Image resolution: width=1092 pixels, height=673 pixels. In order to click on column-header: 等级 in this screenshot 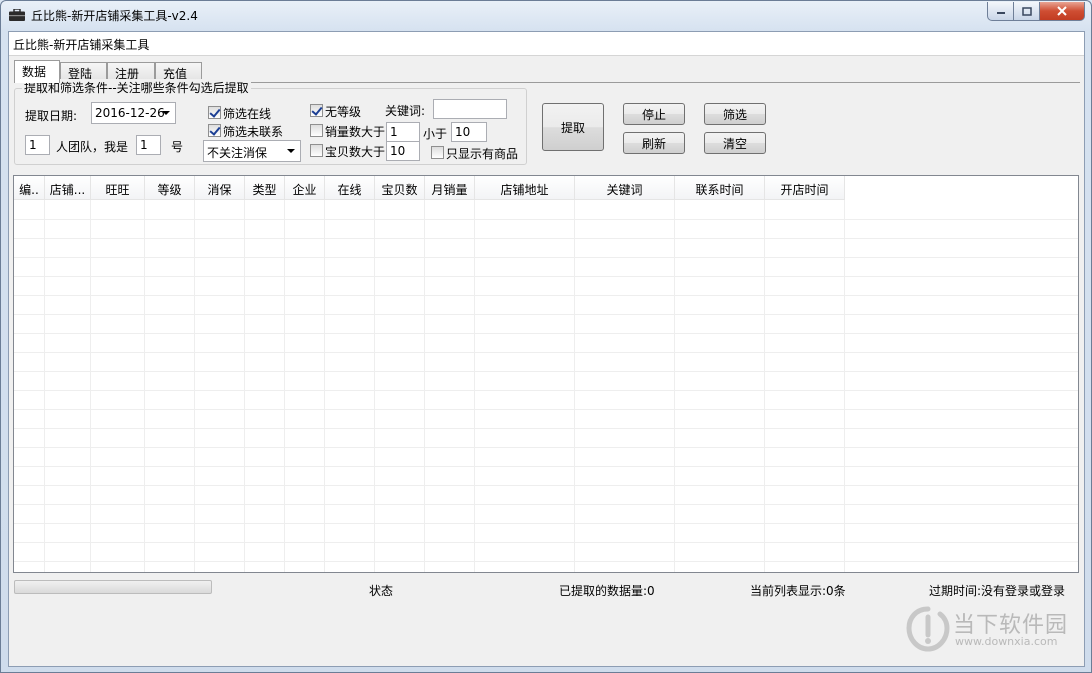, I will do `click(170, 188)`.